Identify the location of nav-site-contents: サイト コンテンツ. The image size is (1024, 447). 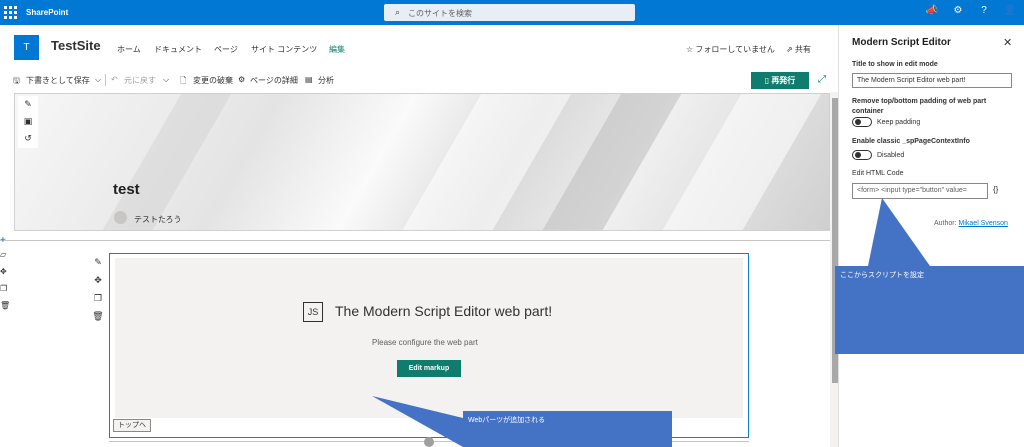
(284, 49).